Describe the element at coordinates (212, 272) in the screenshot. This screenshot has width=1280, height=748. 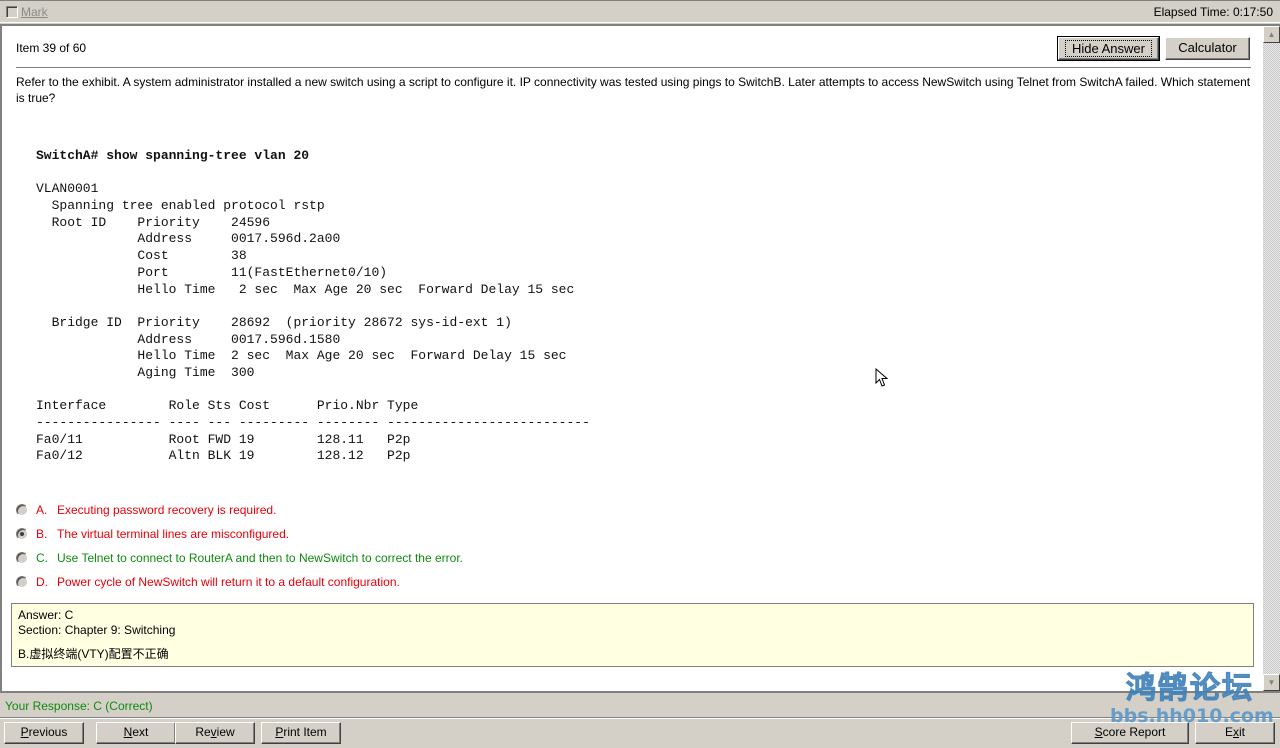
I see `exhibit-line: Port 11(FastEthernet0/10)` at that location.